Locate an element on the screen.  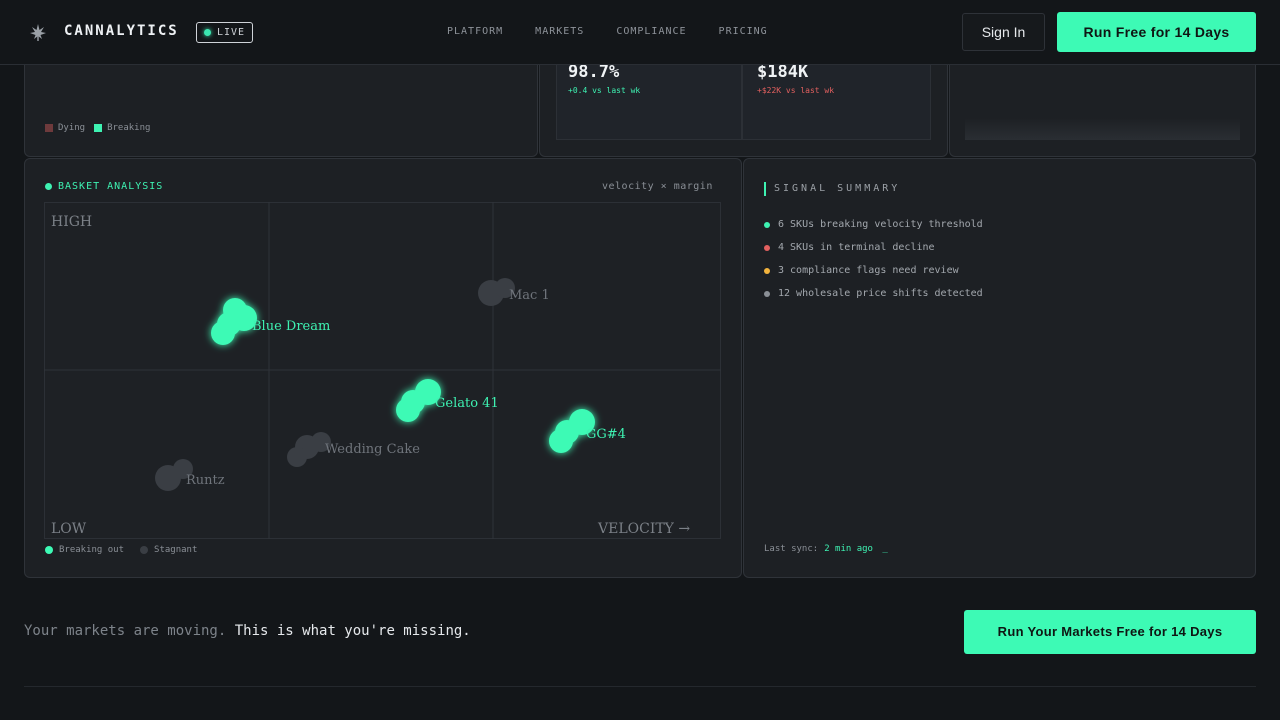
trend-bar-fade is located at coordinates (1102, 129).